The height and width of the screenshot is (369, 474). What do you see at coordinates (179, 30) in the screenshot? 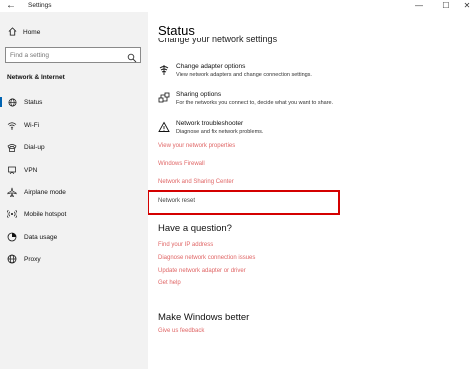
I see `page-title: Status` at bounding box center [179, 30].